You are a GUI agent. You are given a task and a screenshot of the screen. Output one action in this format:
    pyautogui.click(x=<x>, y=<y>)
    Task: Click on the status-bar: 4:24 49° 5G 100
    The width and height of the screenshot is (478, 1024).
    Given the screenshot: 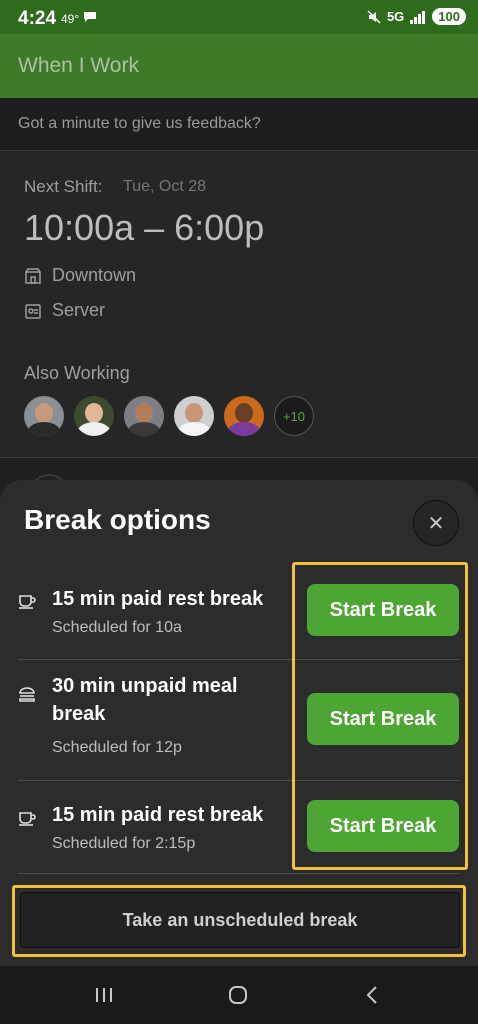 What is the action you would take?
    pyautogui.click(x=239, y=17)
    